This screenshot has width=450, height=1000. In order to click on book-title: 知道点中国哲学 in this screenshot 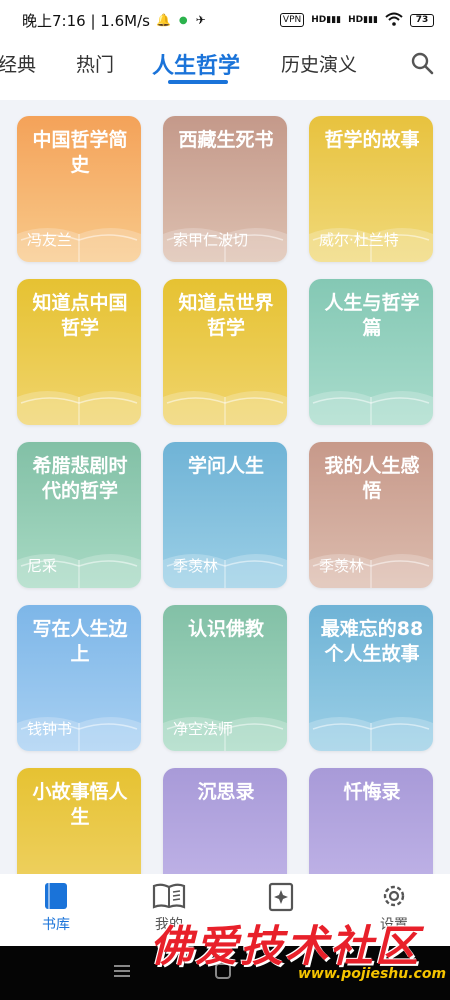, I will do `click(80, 315)`.